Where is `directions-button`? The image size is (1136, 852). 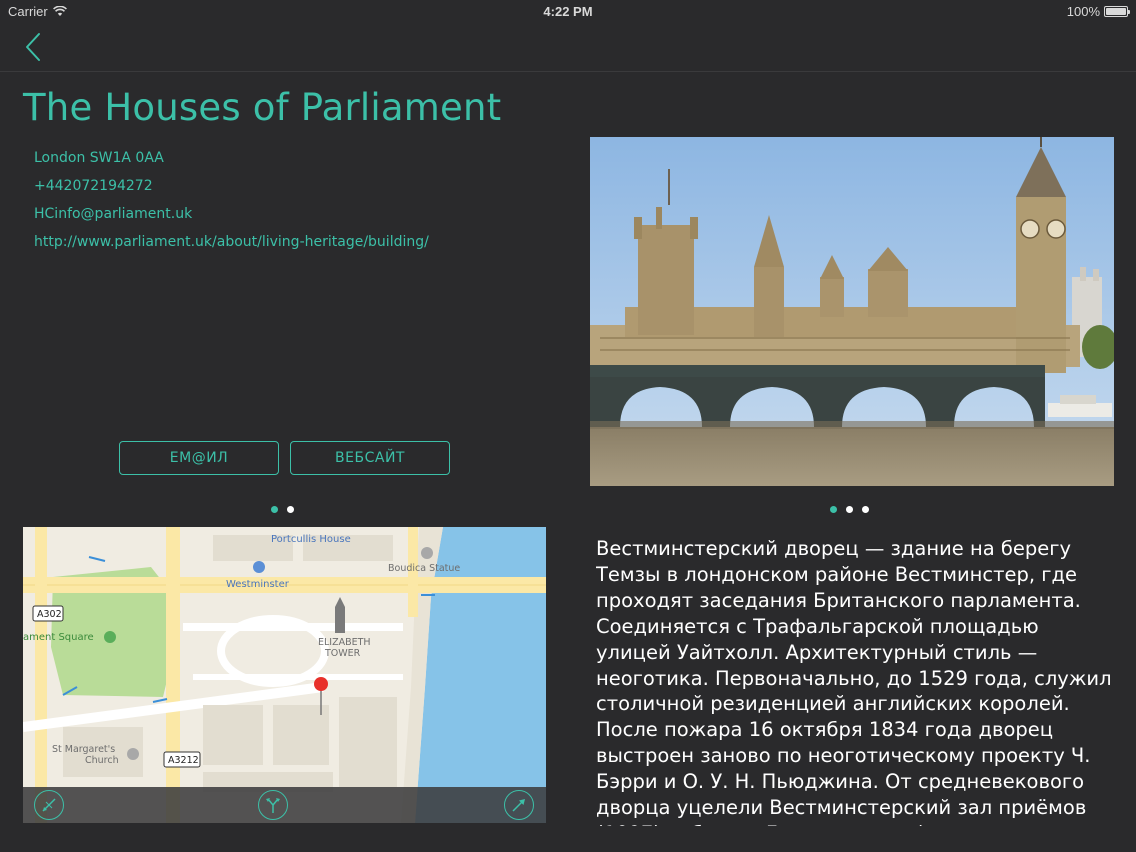 directions-button is located at coordinates (273, 805).